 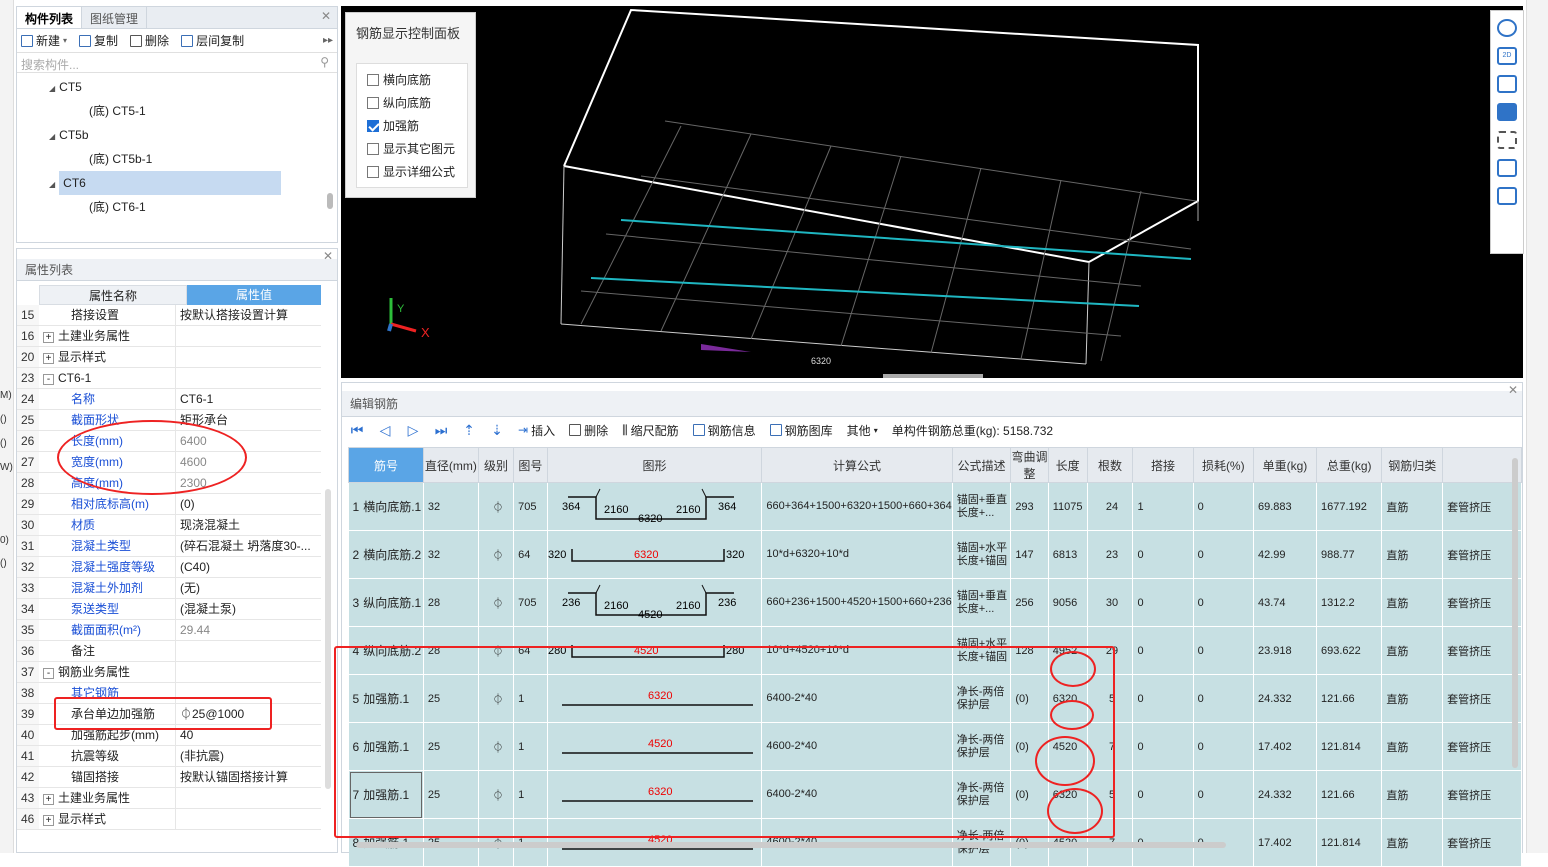 I want to click on diameter-cell: 28, so click(x=451, y=602).